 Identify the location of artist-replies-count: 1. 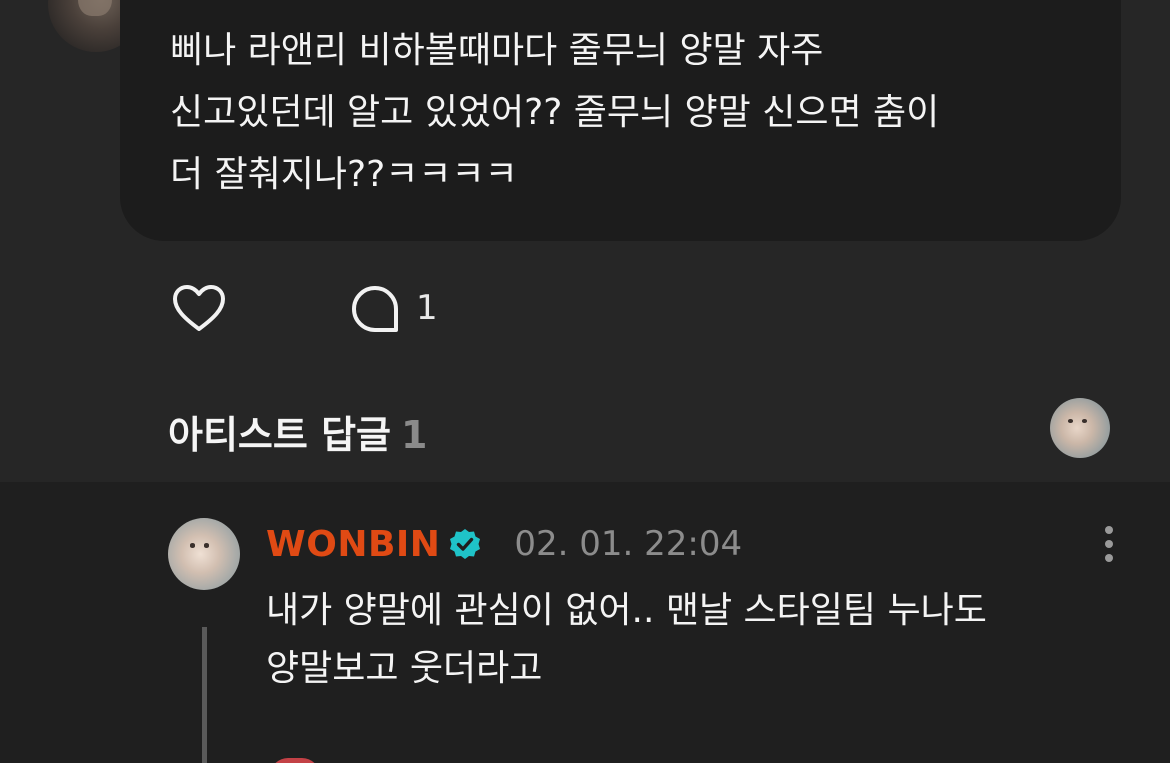
(414, 435).